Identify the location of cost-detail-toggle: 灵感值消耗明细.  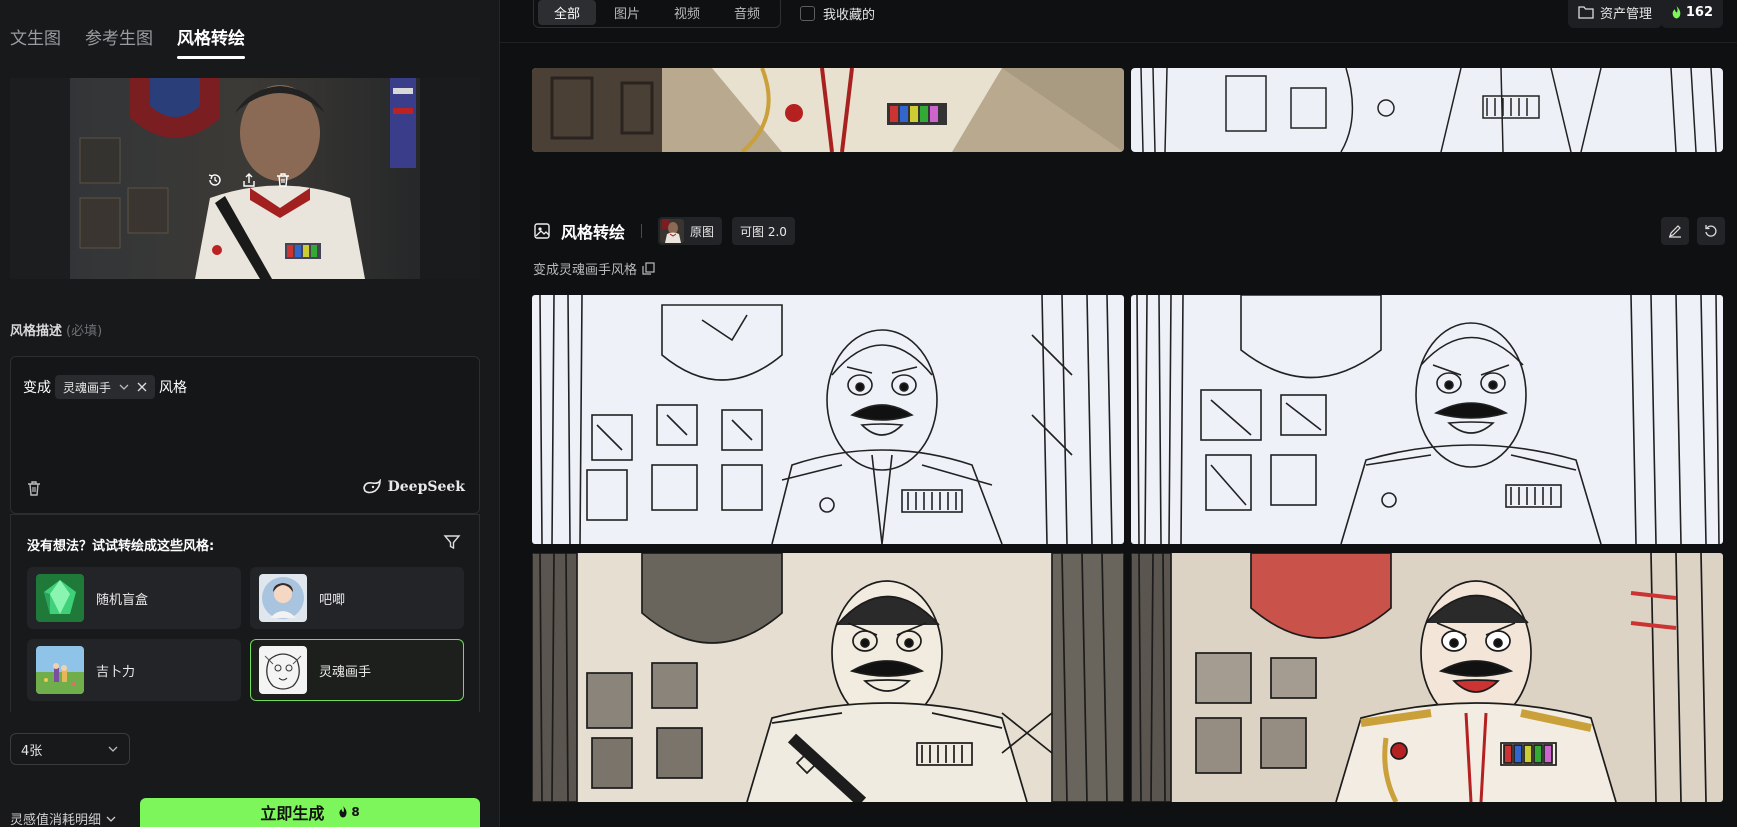
(63, 818).